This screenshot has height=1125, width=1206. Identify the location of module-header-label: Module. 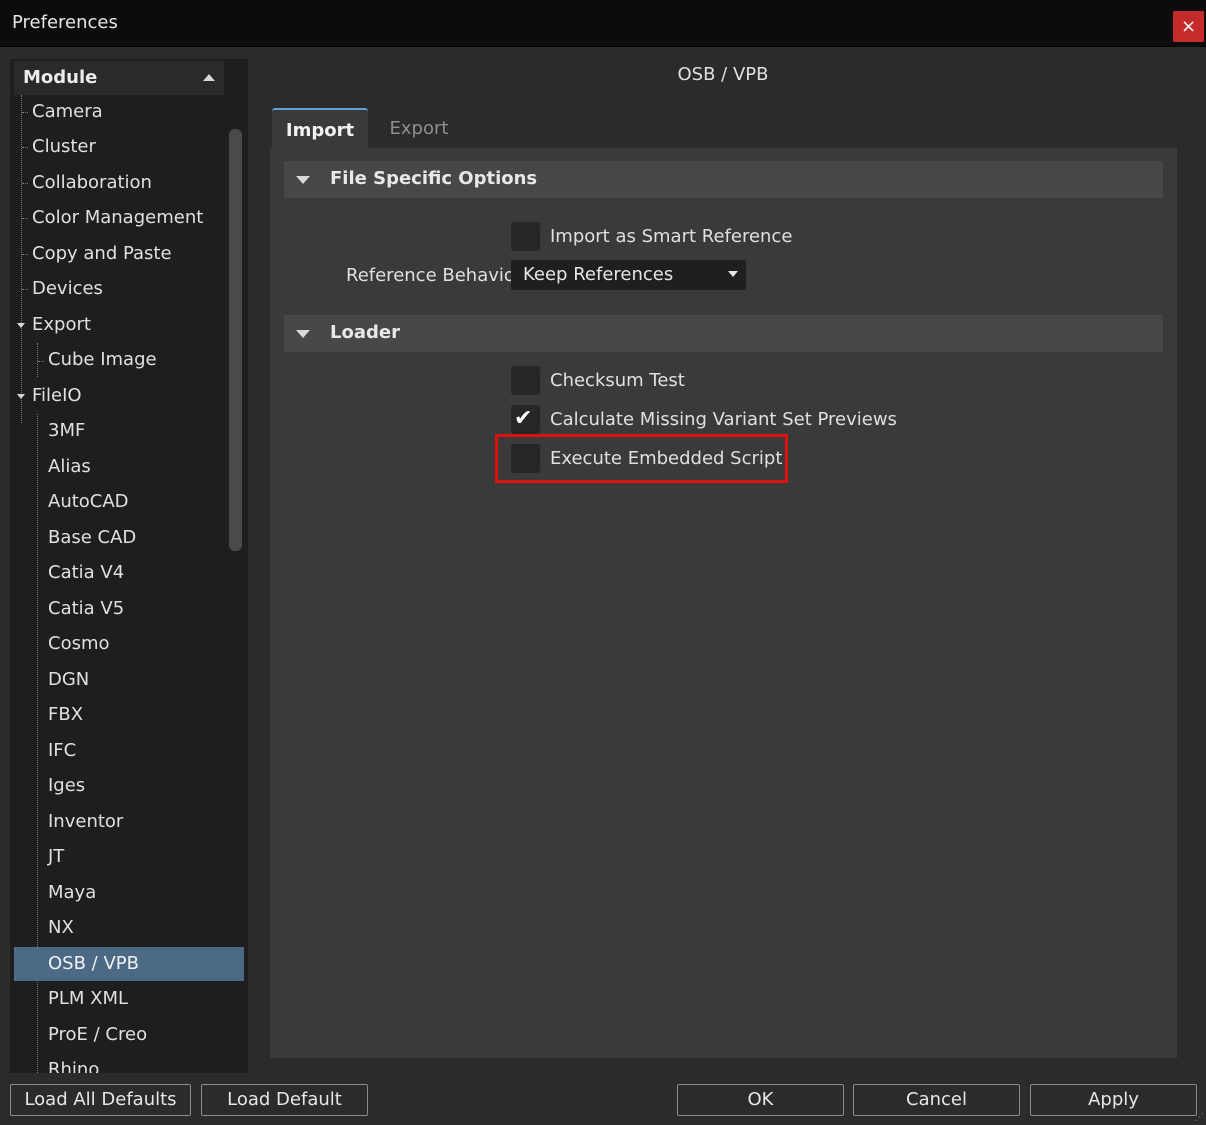
(60, 77).